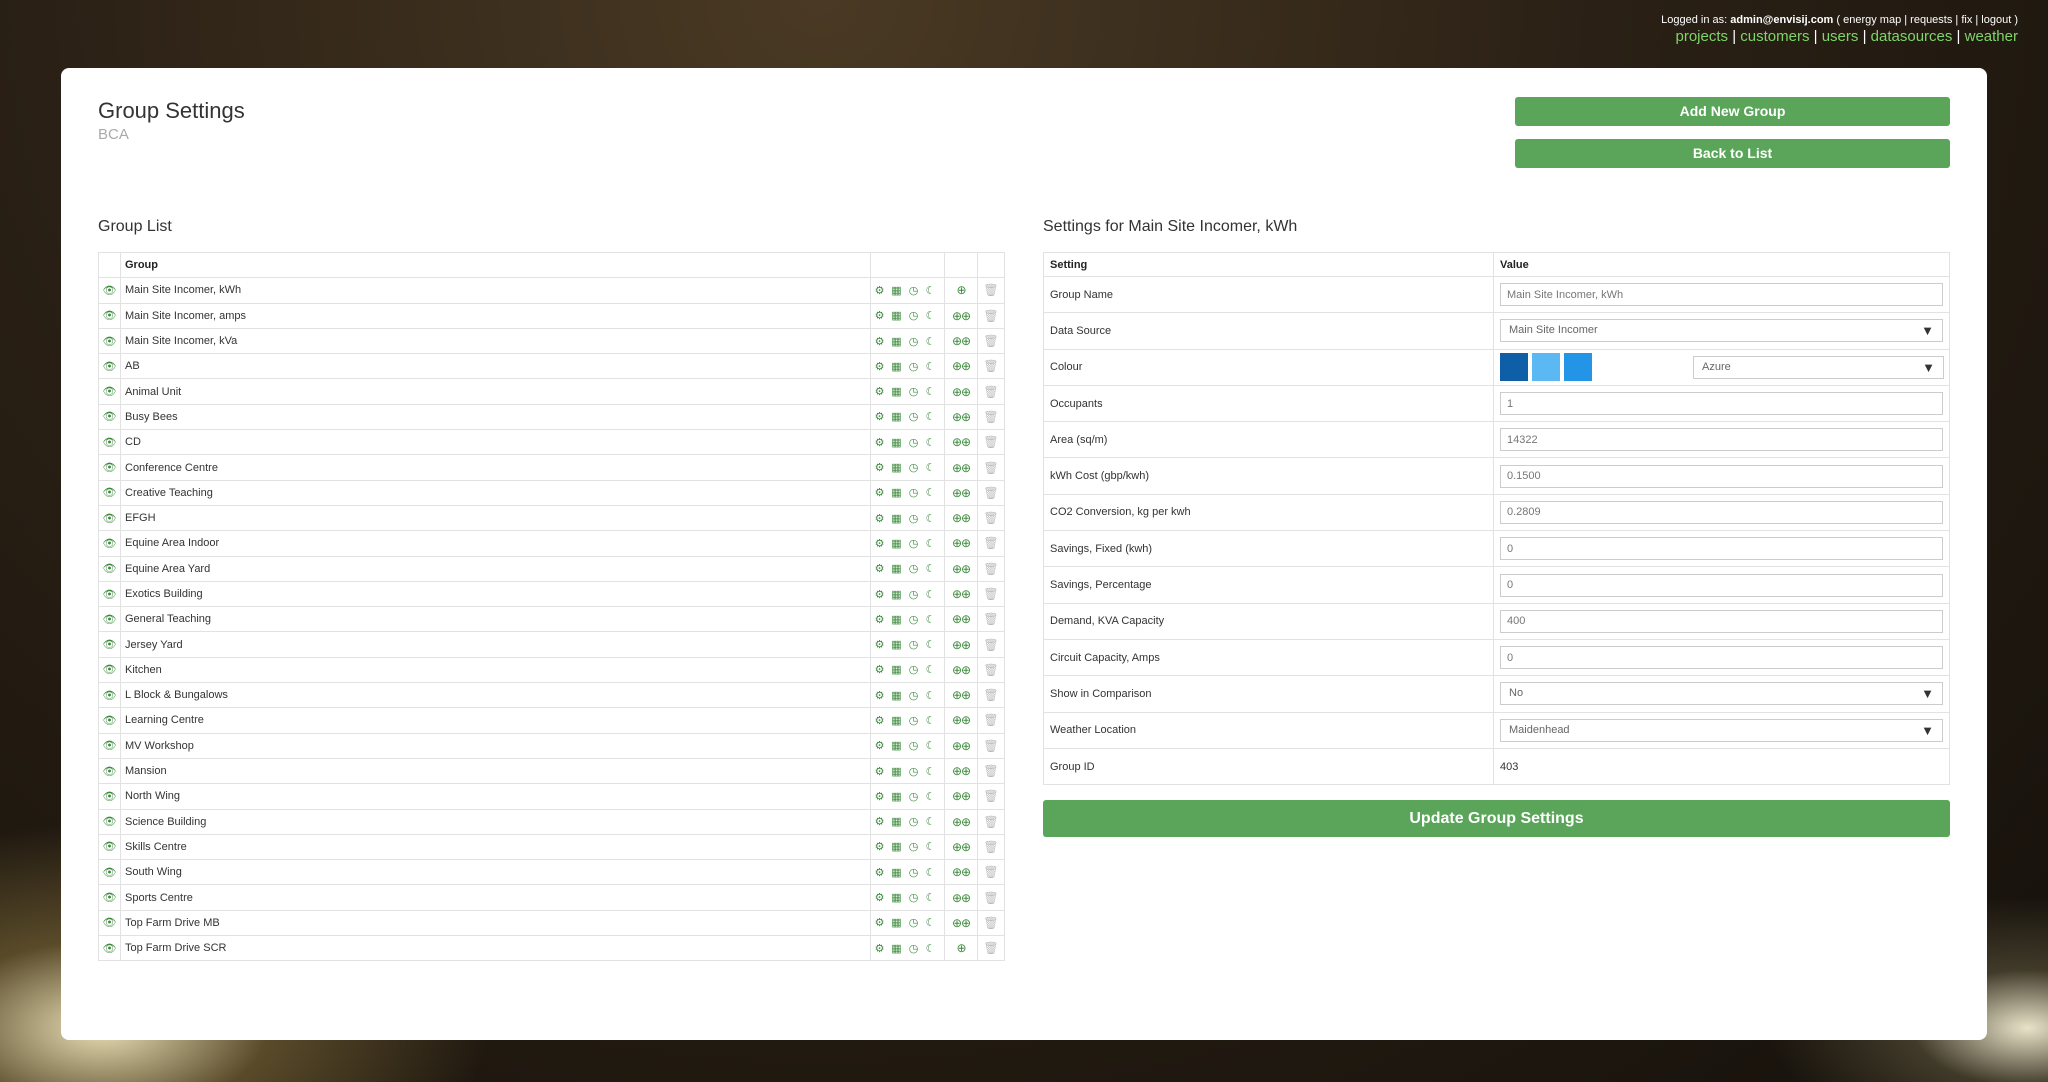  What do you see at coordinates (495, 796) in the screenshot?
I see `group-name: North Wing` at bounding box center [495, 796].